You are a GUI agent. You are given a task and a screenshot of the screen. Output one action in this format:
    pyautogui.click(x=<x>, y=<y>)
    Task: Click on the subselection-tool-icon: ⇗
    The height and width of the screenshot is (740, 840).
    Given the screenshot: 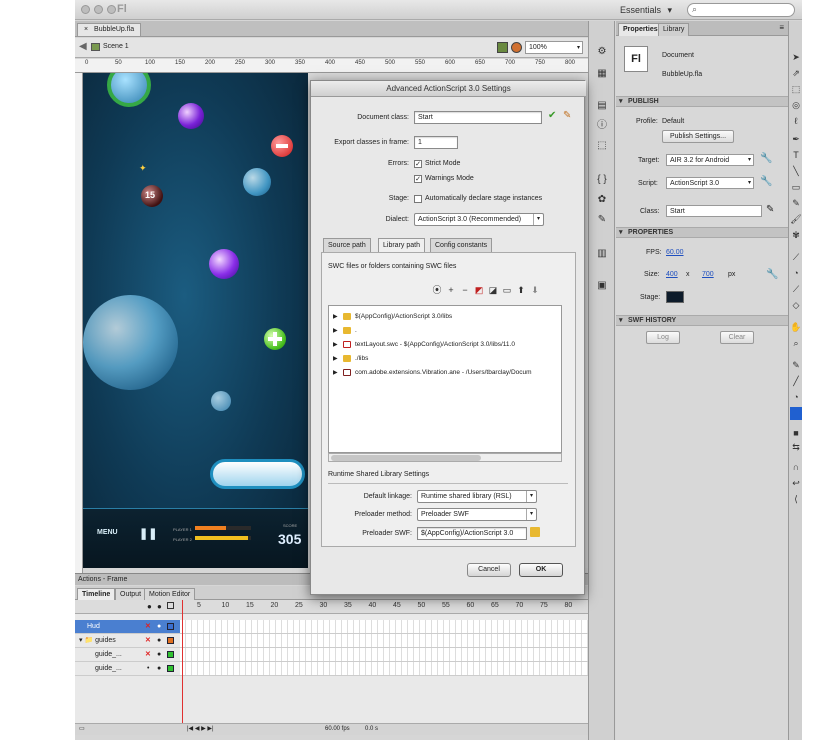 What is the action you would take?
    pyautogui.click(x=796, y=73)
    